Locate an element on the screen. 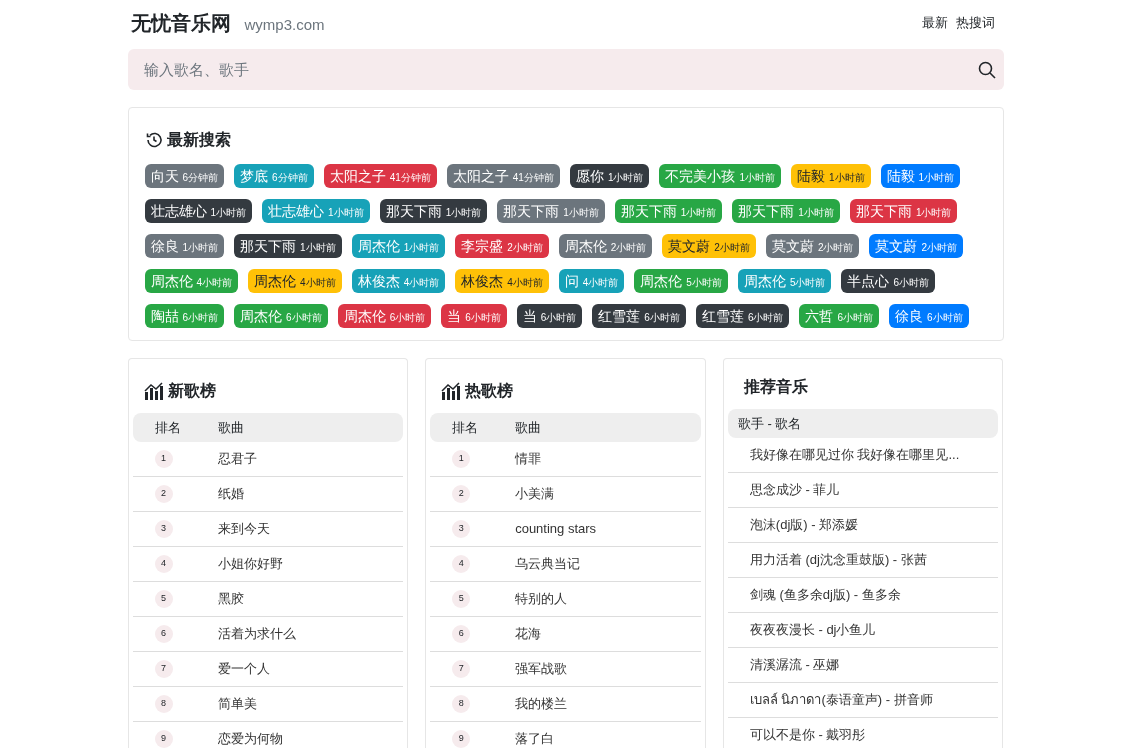 The width and height of the screenshot is (1131, 752). song-link: 我的楼兰 is located at coordinates (608, 704).